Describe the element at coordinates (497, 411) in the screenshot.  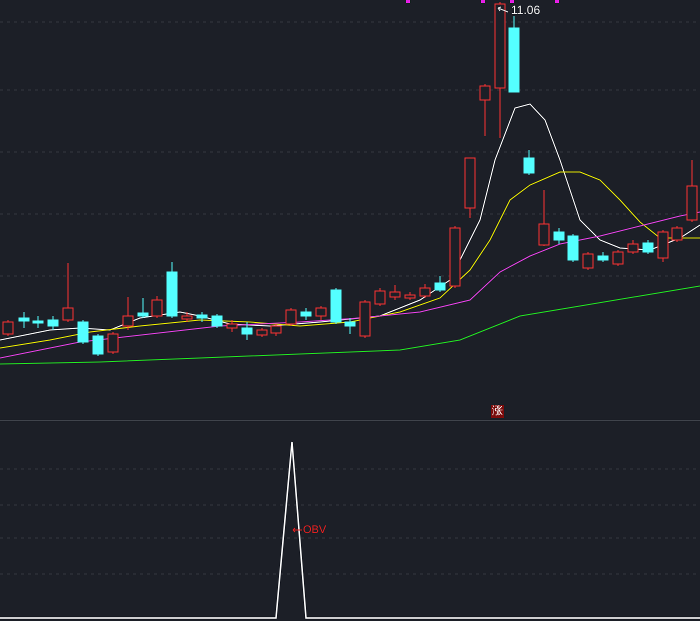
I see `rise-badge: 涨` at that location.